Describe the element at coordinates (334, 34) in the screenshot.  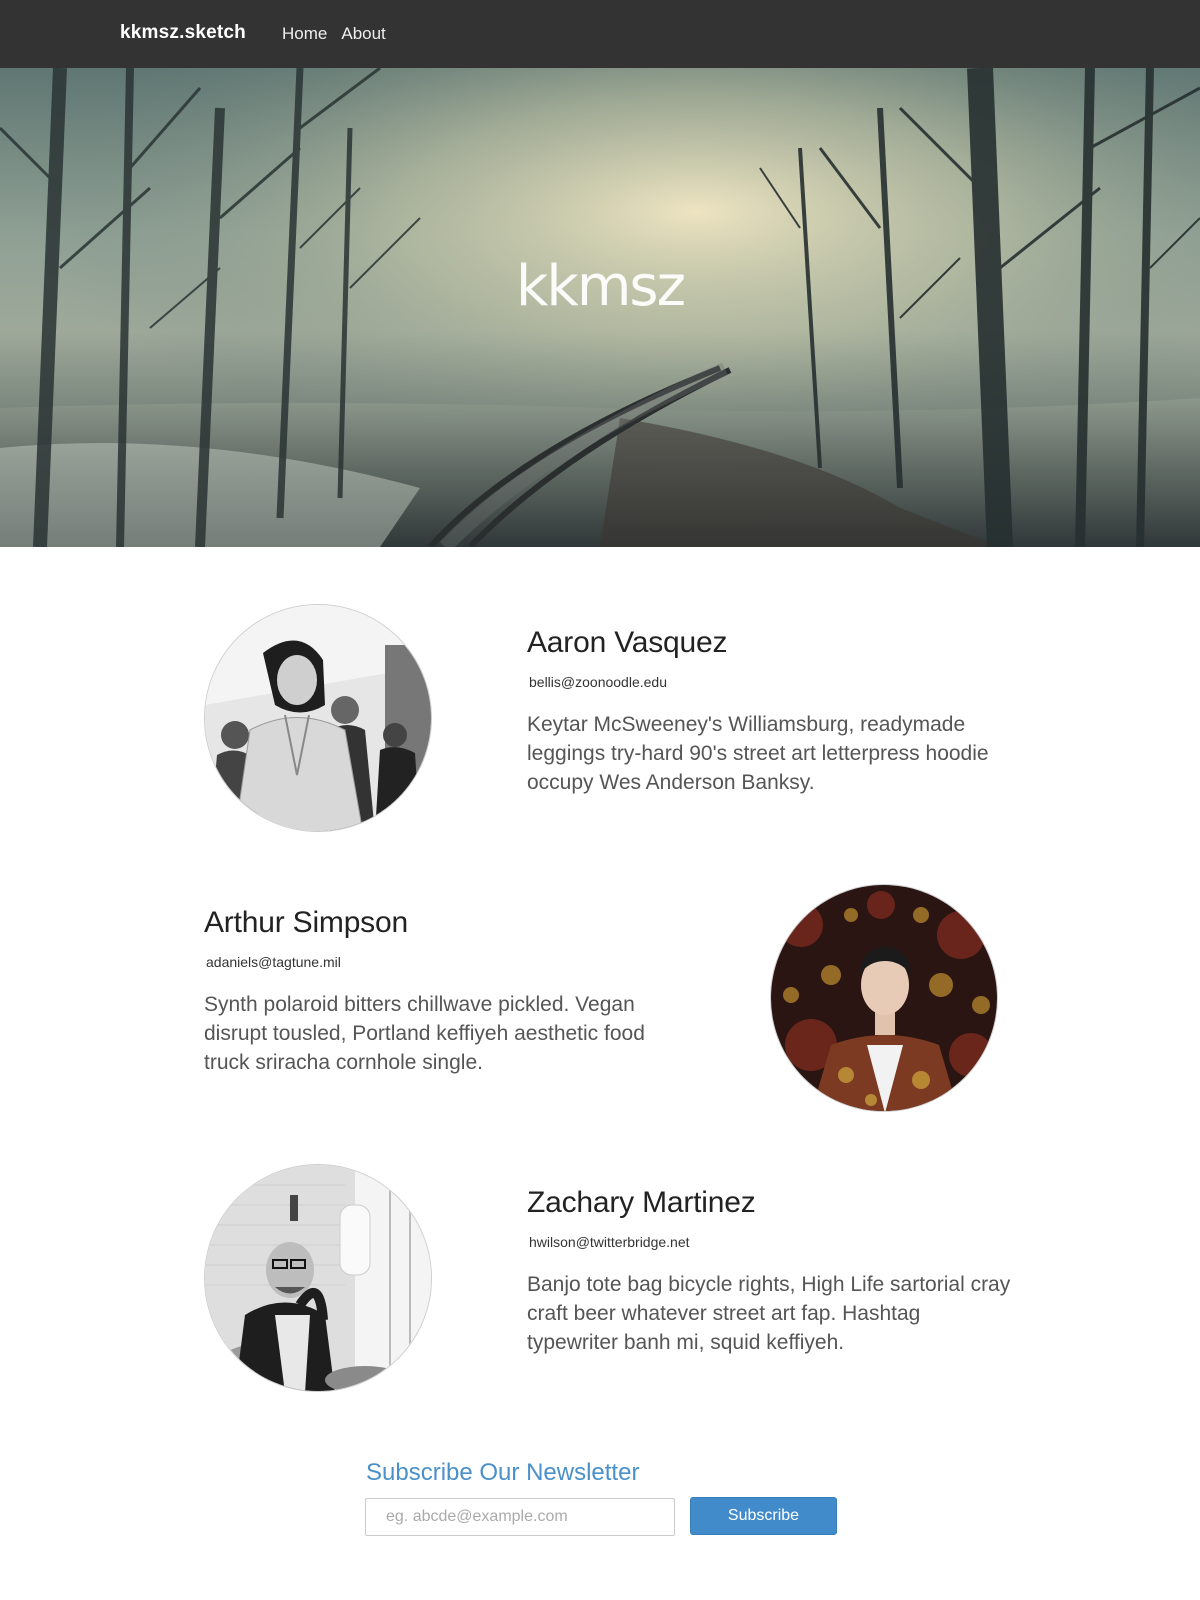
I see `nav-links: Home About` at that location.